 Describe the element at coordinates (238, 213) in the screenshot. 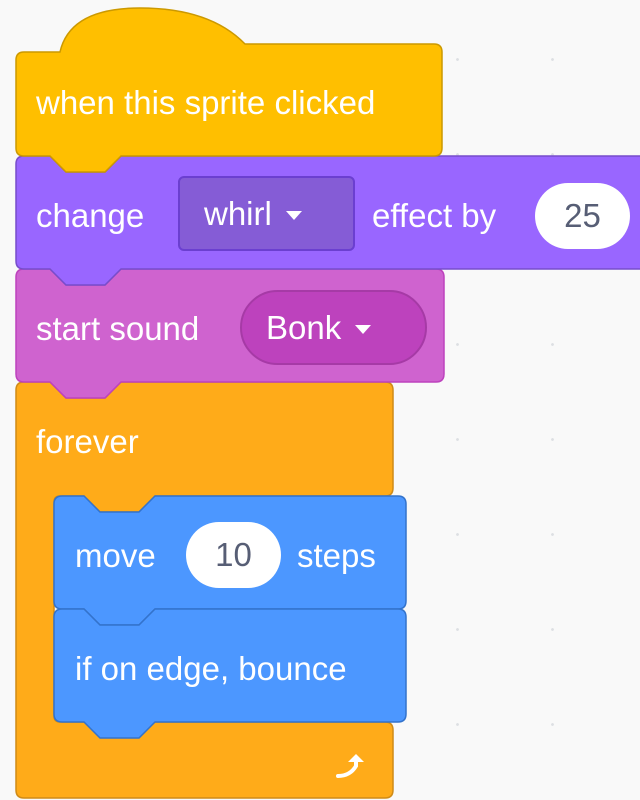

I see `effect-dropdown-value: whirl` at that location.